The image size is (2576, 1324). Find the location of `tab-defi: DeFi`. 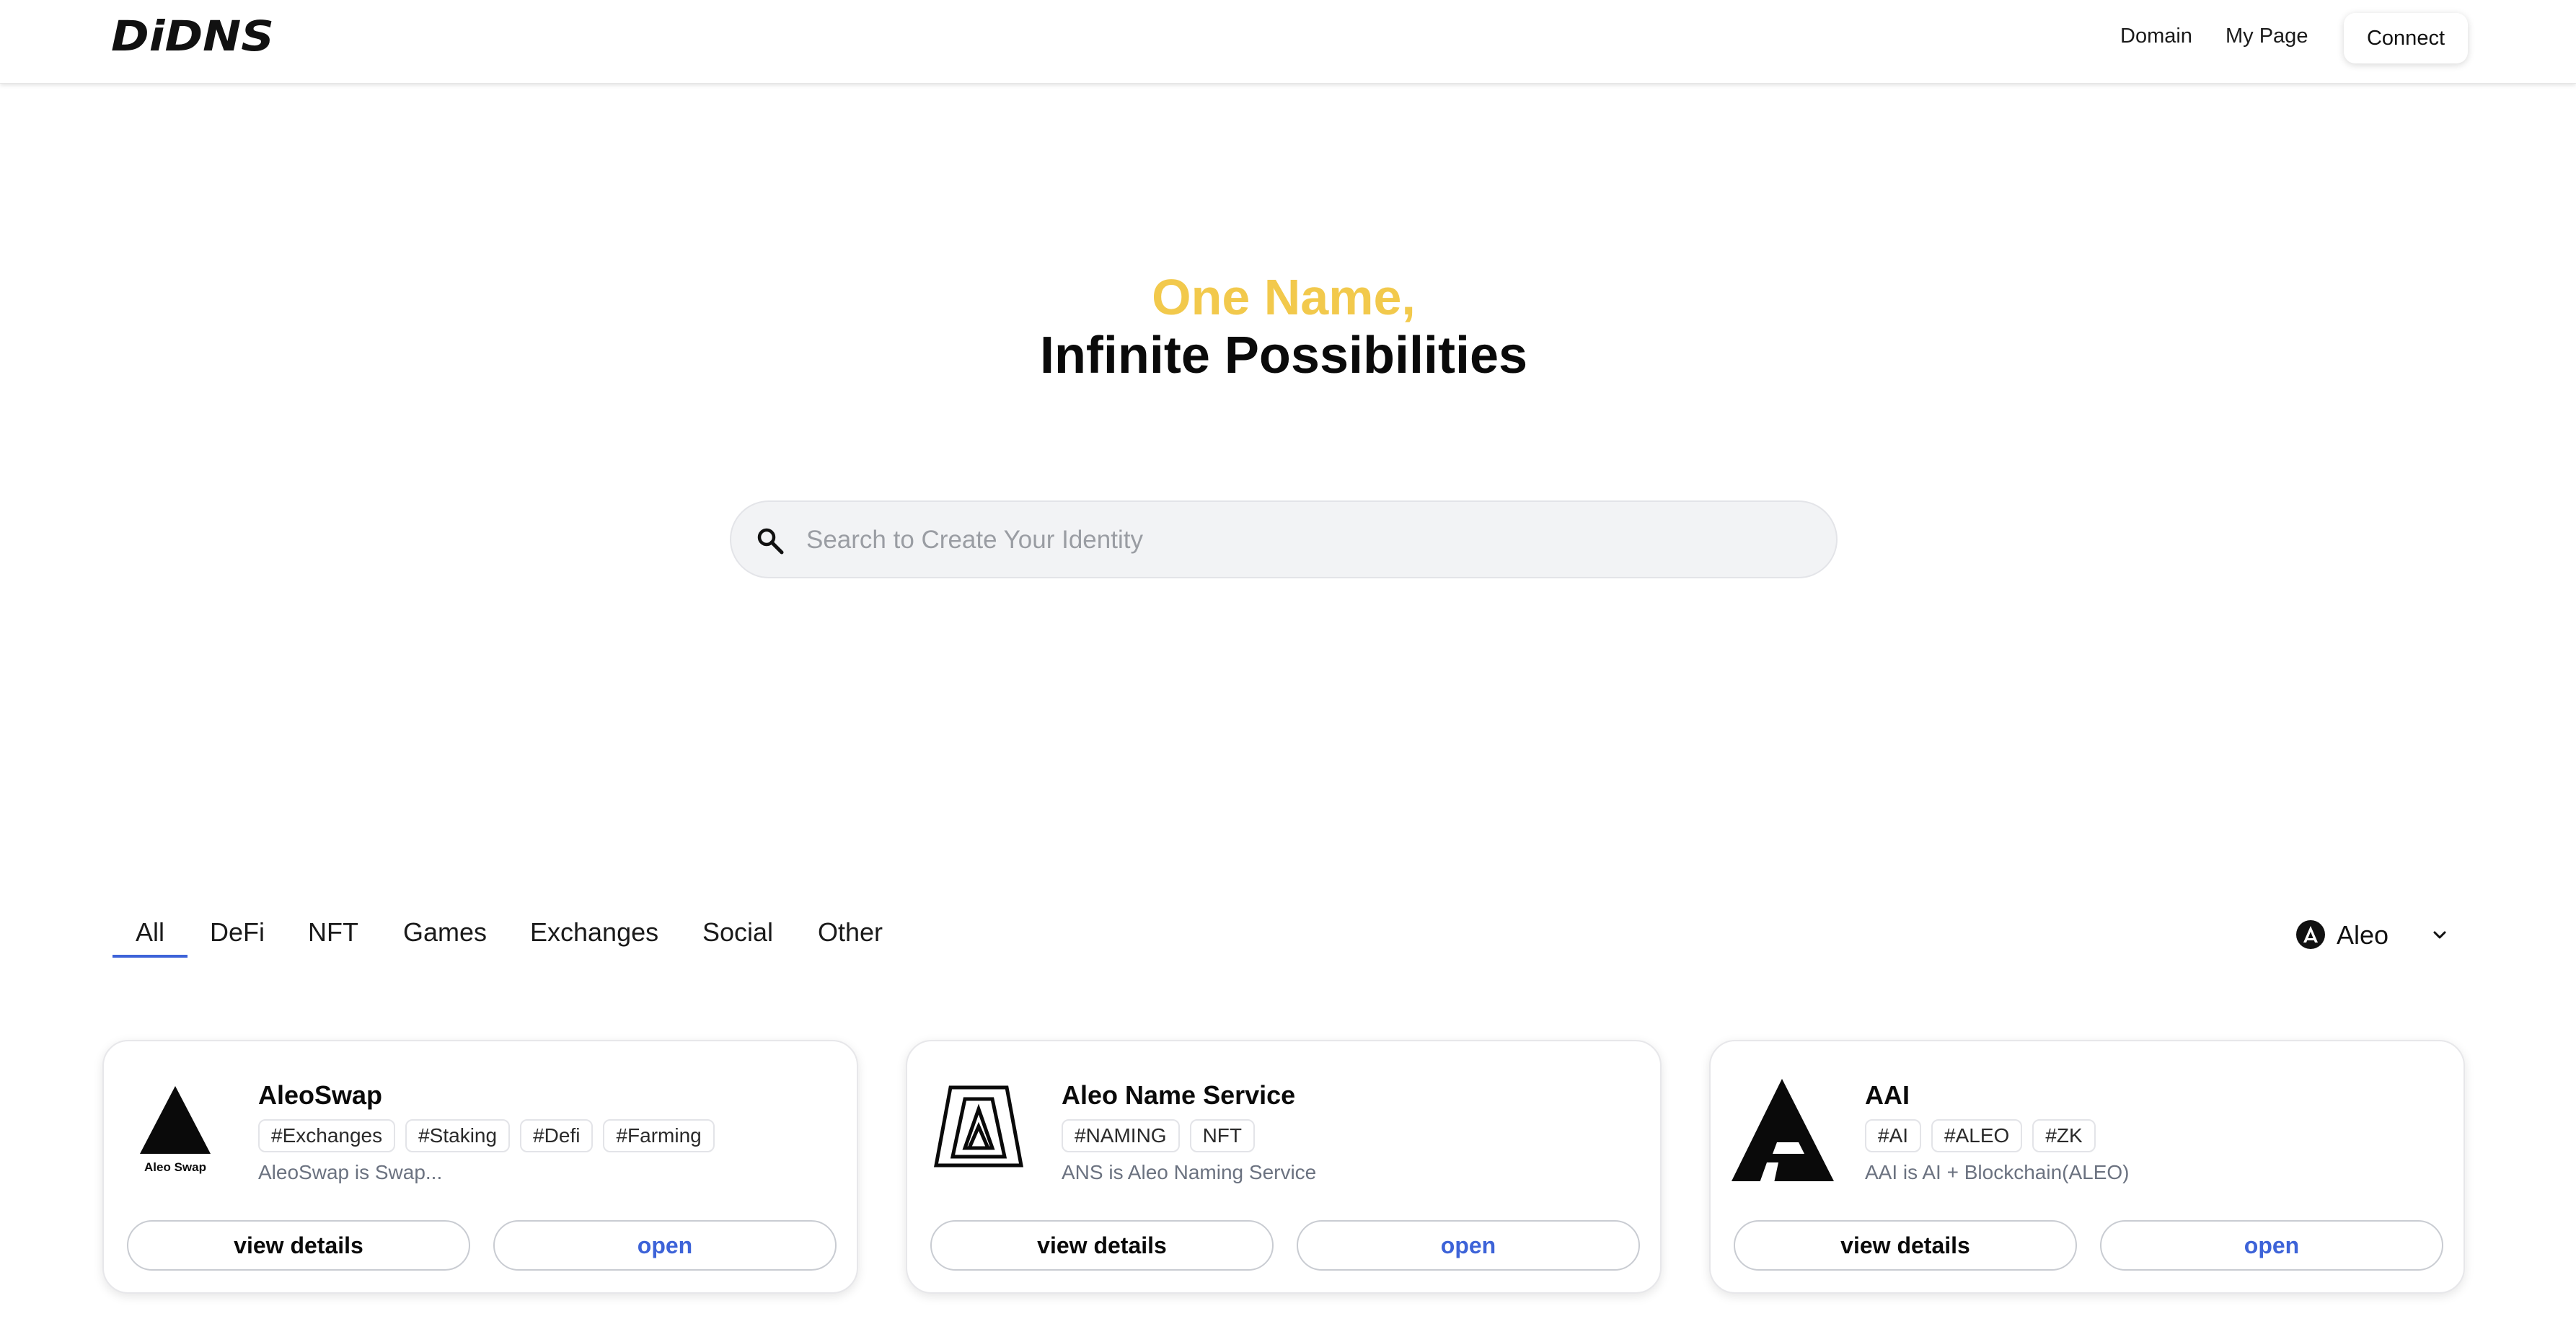

tab-defi: DeFi is located at coordinates (237, 932).